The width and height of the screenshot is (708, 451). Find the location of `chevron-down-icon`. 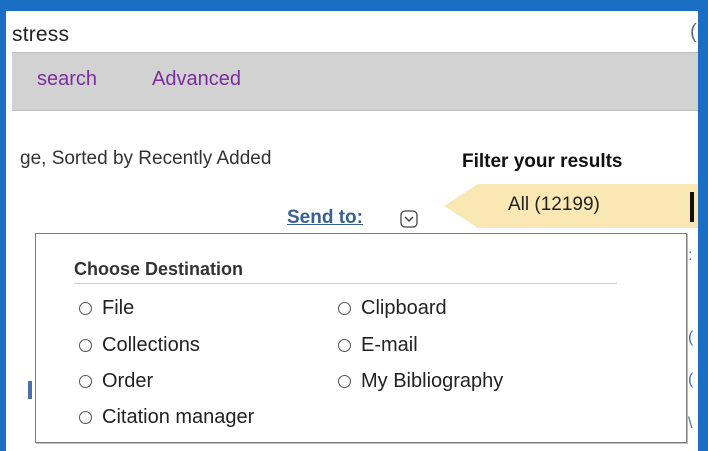

chevron-down-icon is located at coordinates (409, 219).